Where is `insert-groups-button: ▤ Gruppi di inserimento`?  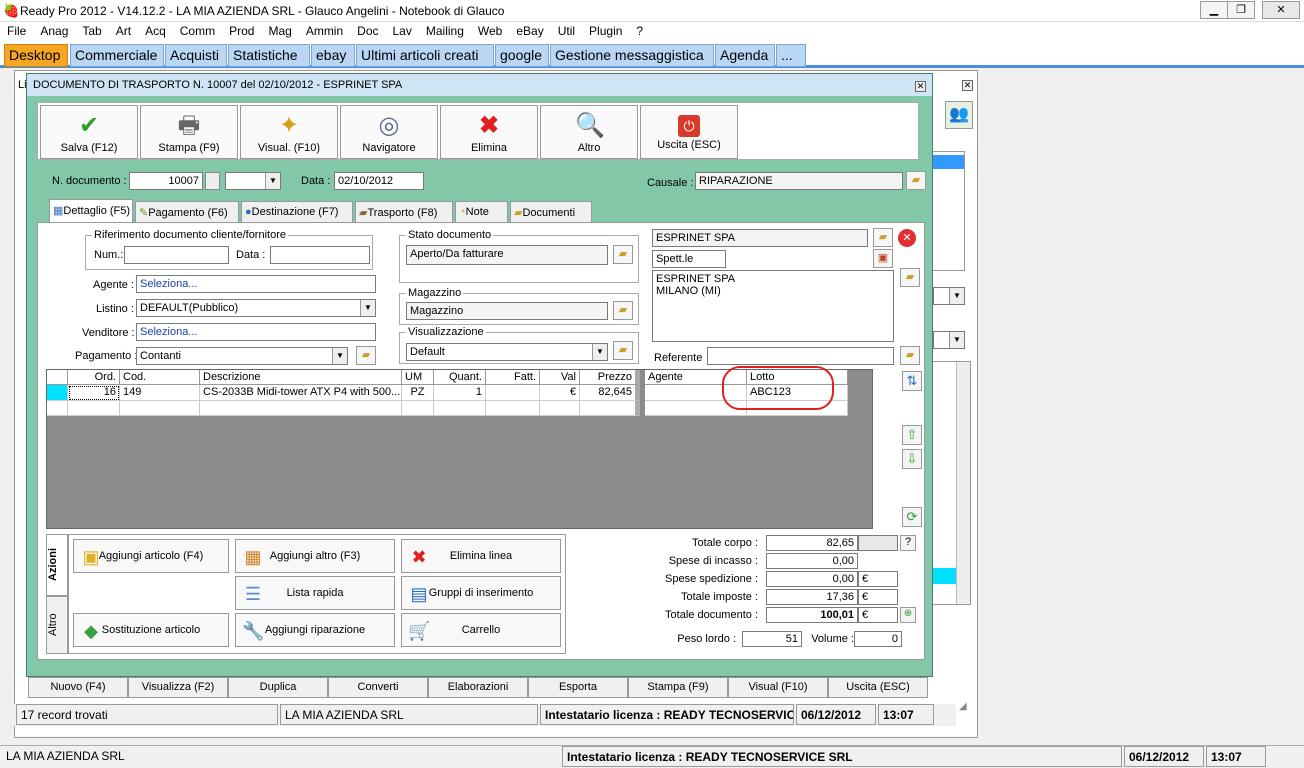 insert-groups-button: ▤ Gruppi di inserimento is located at coordinates (481, 593).